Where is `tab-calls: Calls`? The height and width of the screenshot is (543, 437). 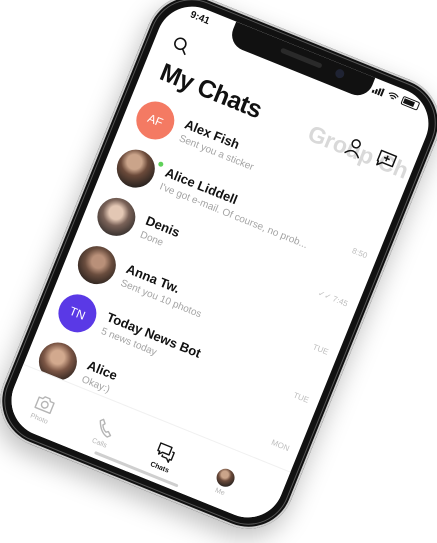 tab-calls: Calls is located at coordinates (104, 433).